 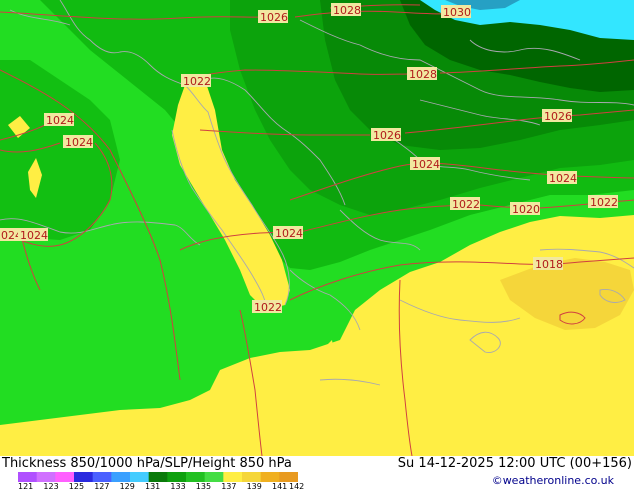 What do you see at coordinates (160, 487) in the screenshot?
I see `legend-labels: 121 123 125 127 129 131 133 135 137 139 141 142` at bounding box center [160, 487].